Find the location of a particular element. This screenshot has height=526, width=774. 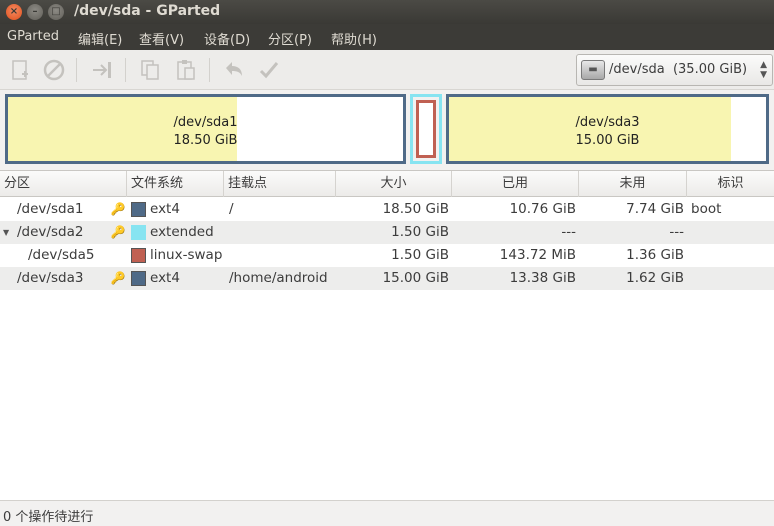

menu-bar: GParted 编辑(E) 查看(V) 设备(D) 分区(P) 帮助(H) is located at coordinates (387, 37).